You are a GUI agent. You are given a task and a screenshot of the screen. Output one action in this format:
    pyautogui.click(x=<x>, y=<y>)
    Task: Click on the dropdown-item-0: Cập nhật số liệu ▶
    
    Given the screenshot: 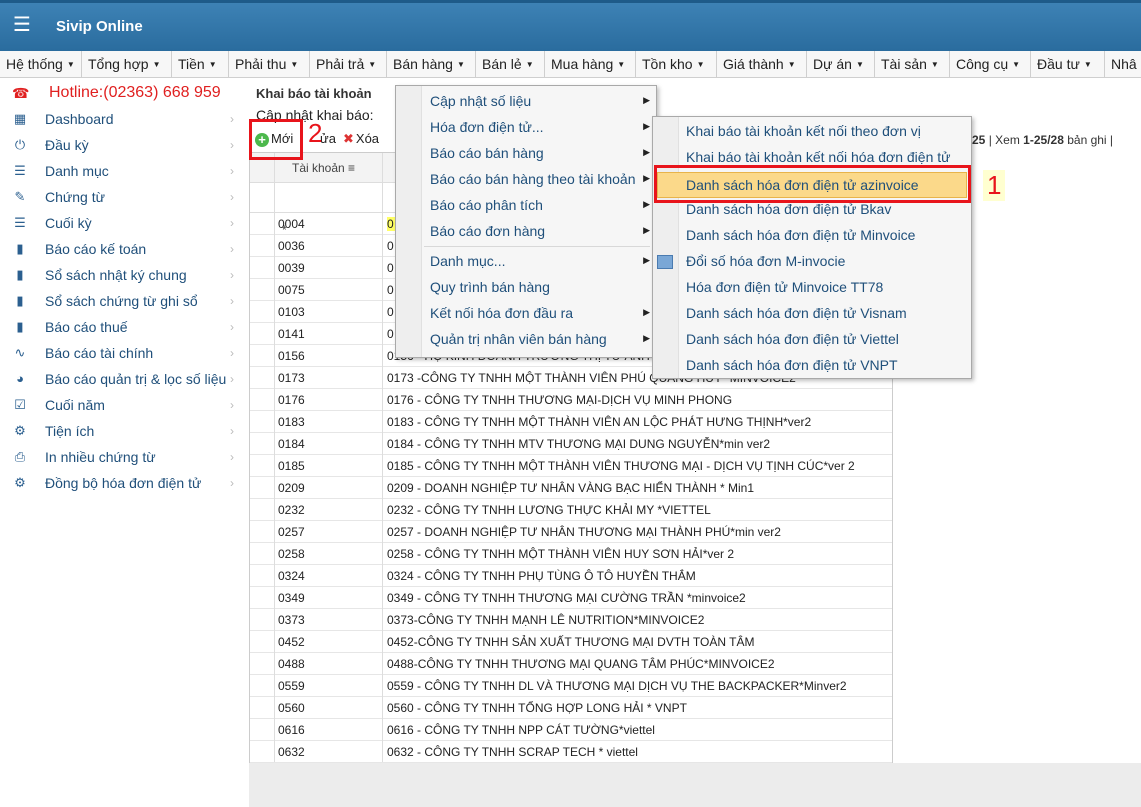 What is the action you would take?
    pyautogui.click(x=526, y=102)
    